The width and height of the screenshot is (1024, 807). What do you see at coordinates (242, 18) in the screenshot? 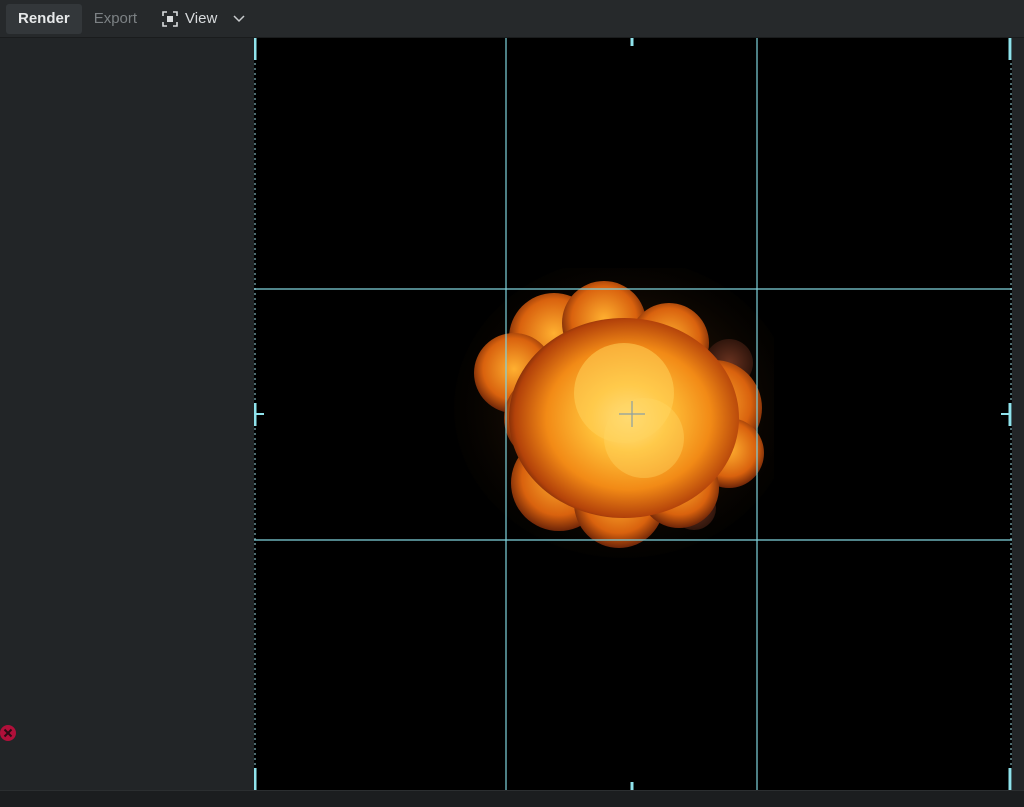
I see `chevron-down-icon` at bounding box center [242, 18].